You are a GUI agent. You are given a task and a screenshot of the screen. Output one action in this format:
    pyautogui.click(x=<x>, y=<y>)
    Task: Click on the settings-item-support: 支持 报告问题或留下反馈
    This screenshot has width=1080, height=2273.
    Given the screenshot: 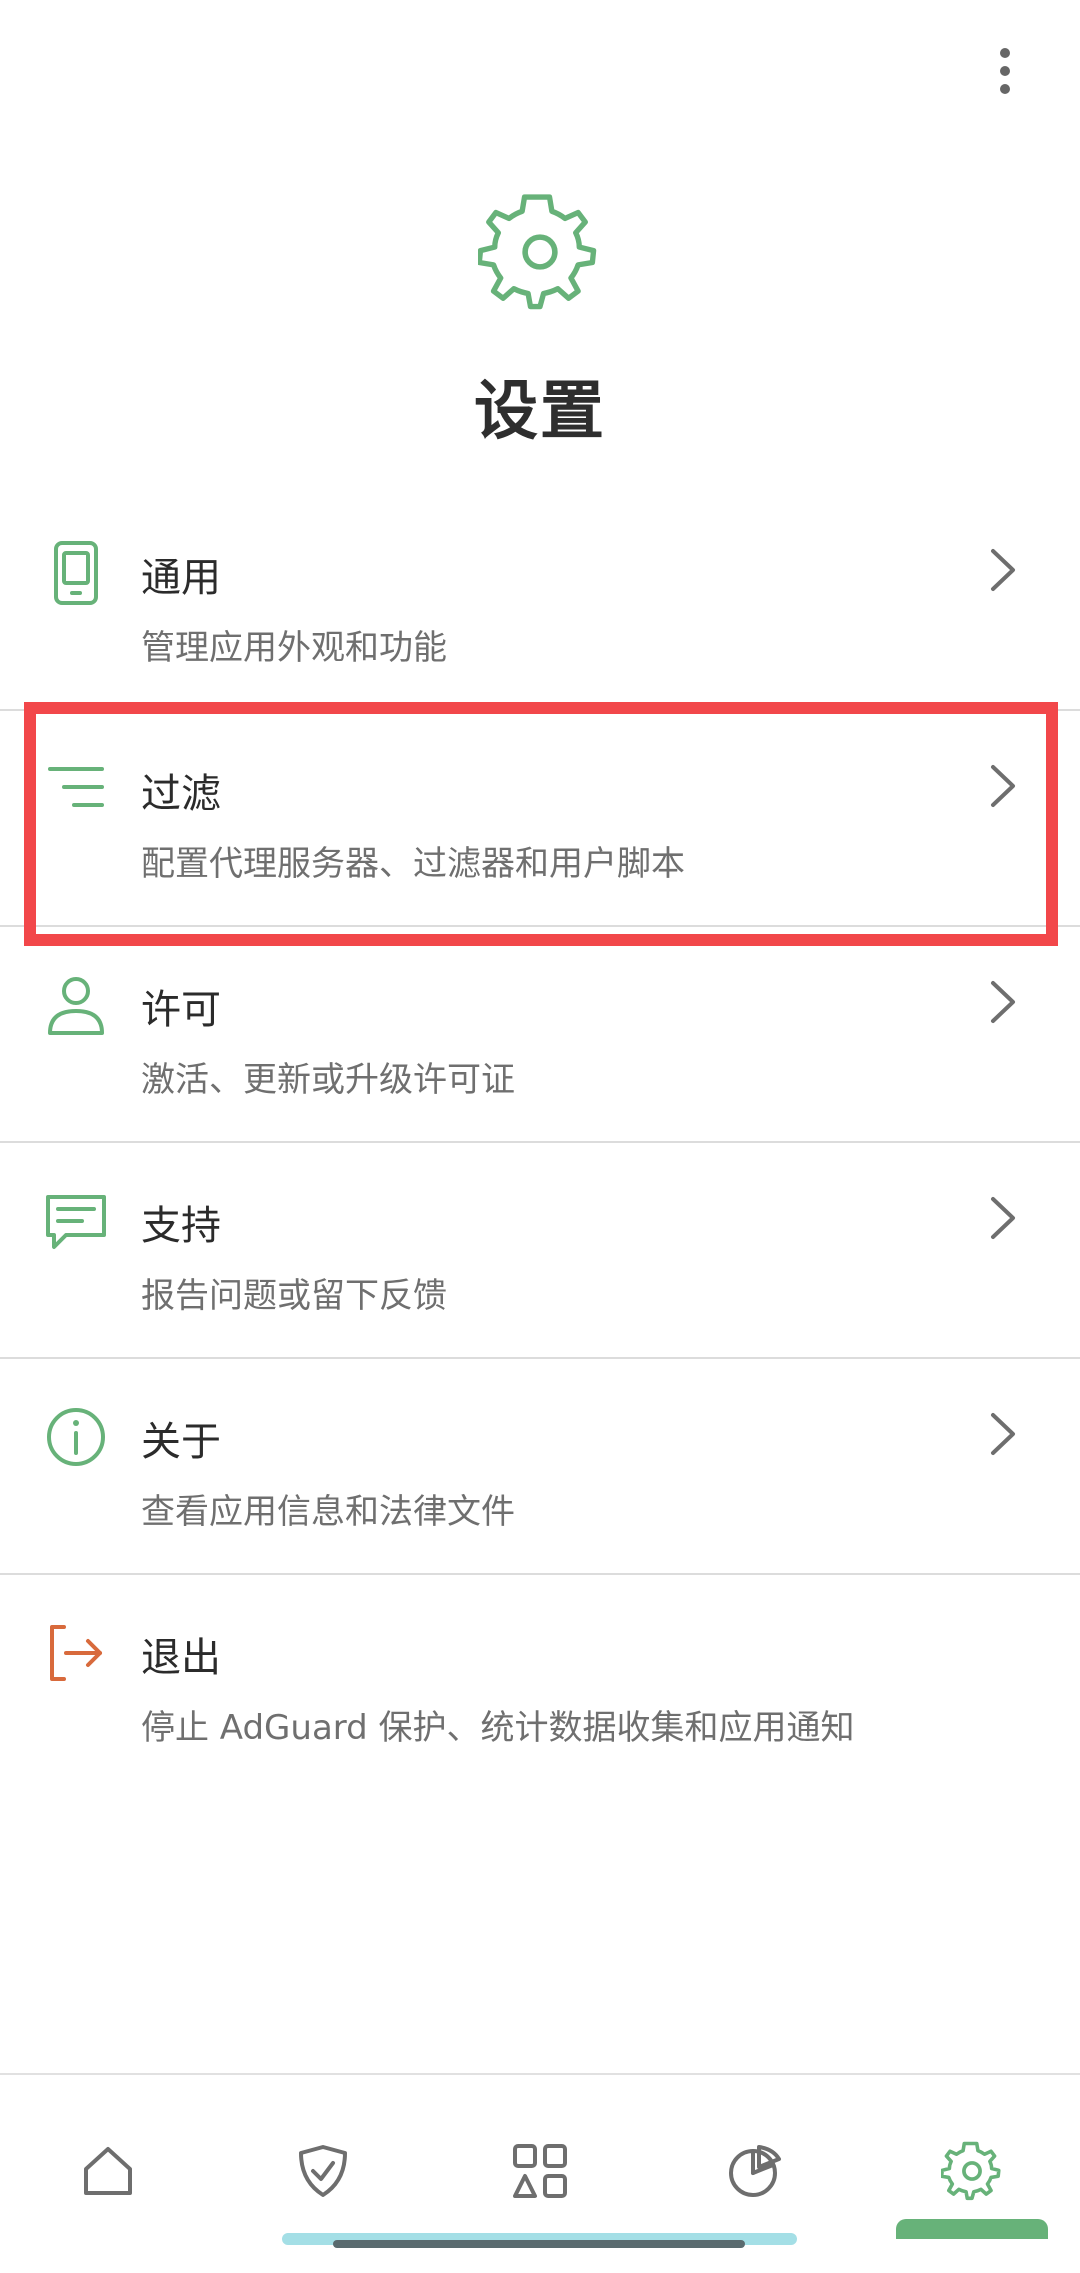 What is the action you would take?
    pyautogui.click(x=540, y=1251)
    